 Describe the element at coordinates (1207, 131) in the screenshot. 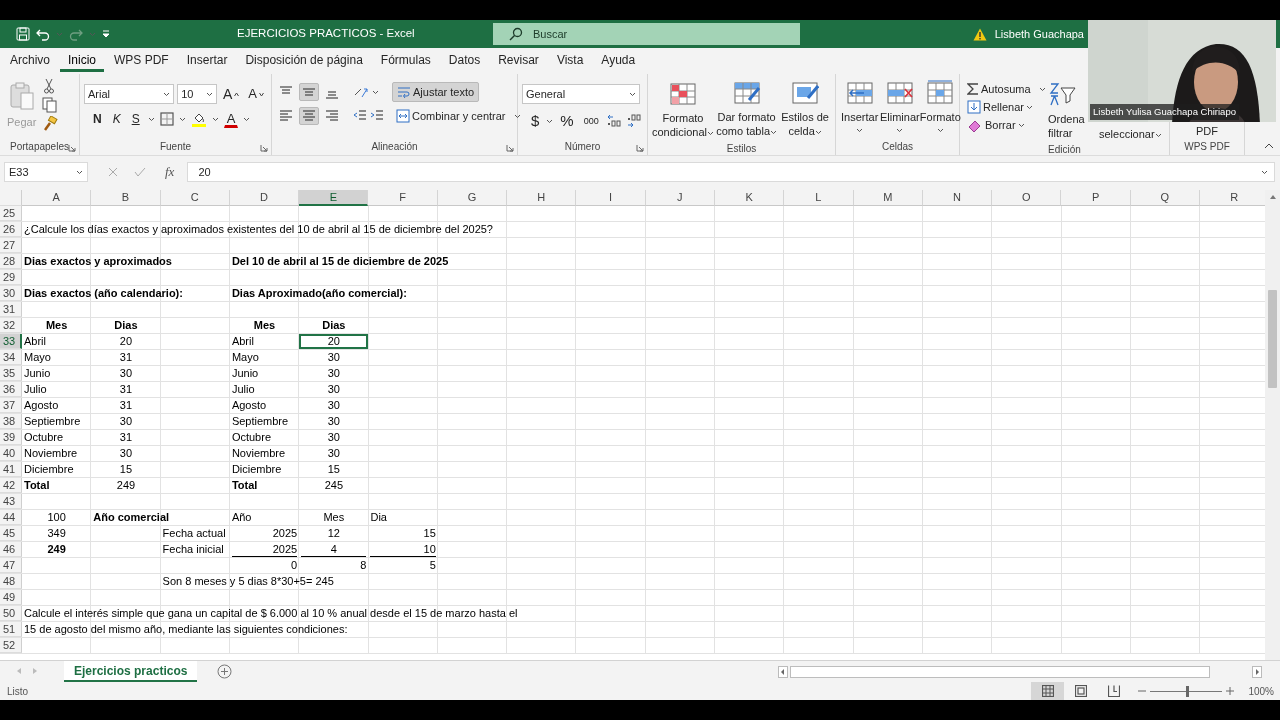

I see `pdf-button: PDF` at that location.